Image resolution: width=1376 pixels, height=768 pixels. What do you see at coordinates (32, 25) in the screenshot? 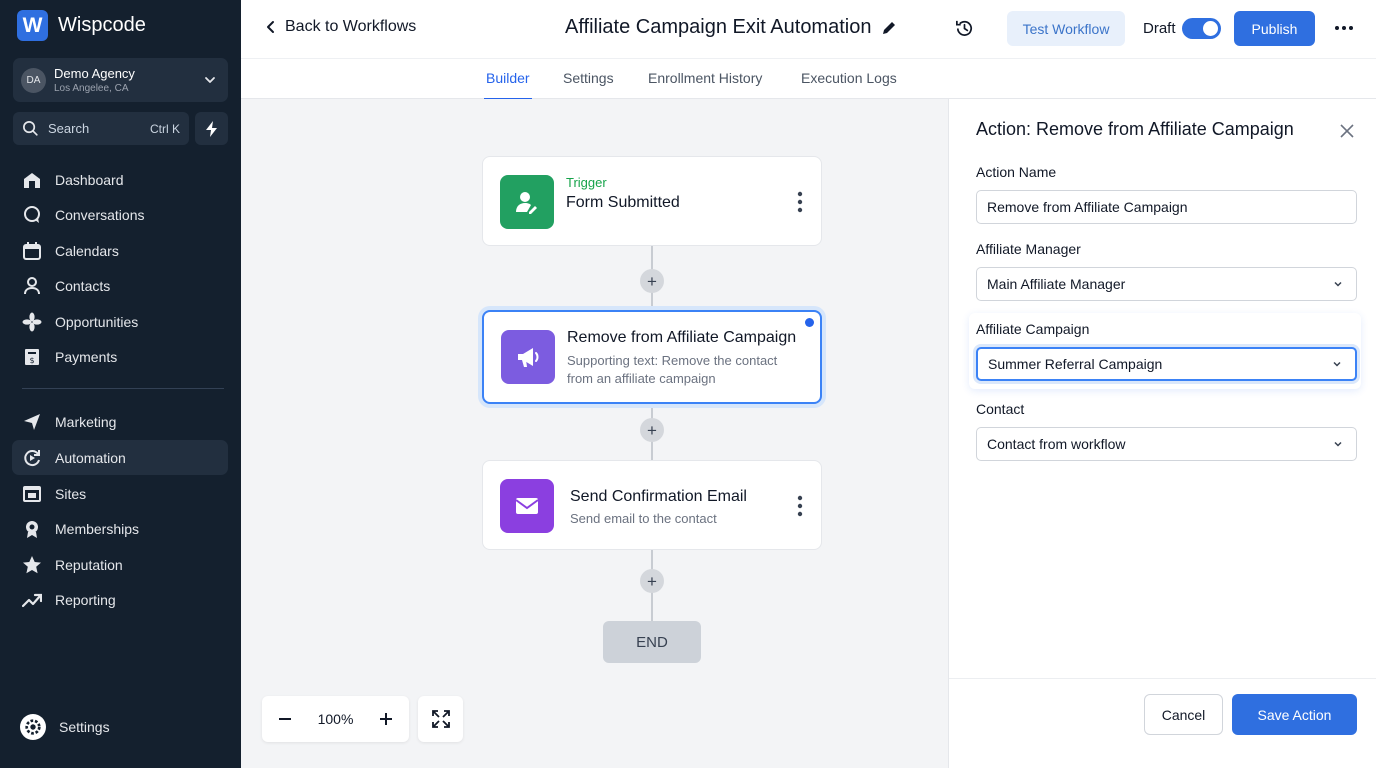
I see `brand-logo: W` at bounding box center [32, 25].